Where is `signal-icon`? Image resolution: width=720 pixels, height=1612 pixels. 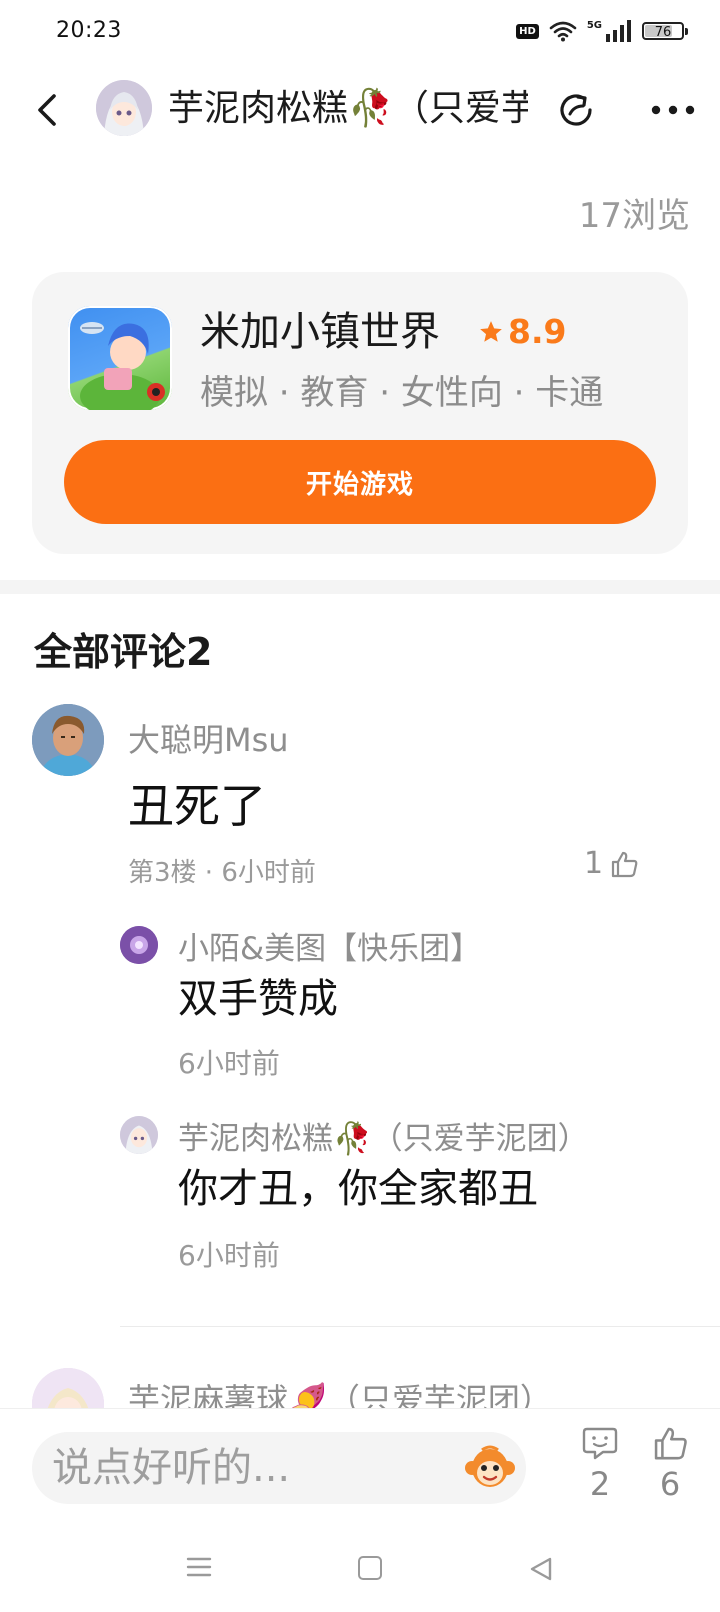 signal-icon is located at coordinates (618, 31).